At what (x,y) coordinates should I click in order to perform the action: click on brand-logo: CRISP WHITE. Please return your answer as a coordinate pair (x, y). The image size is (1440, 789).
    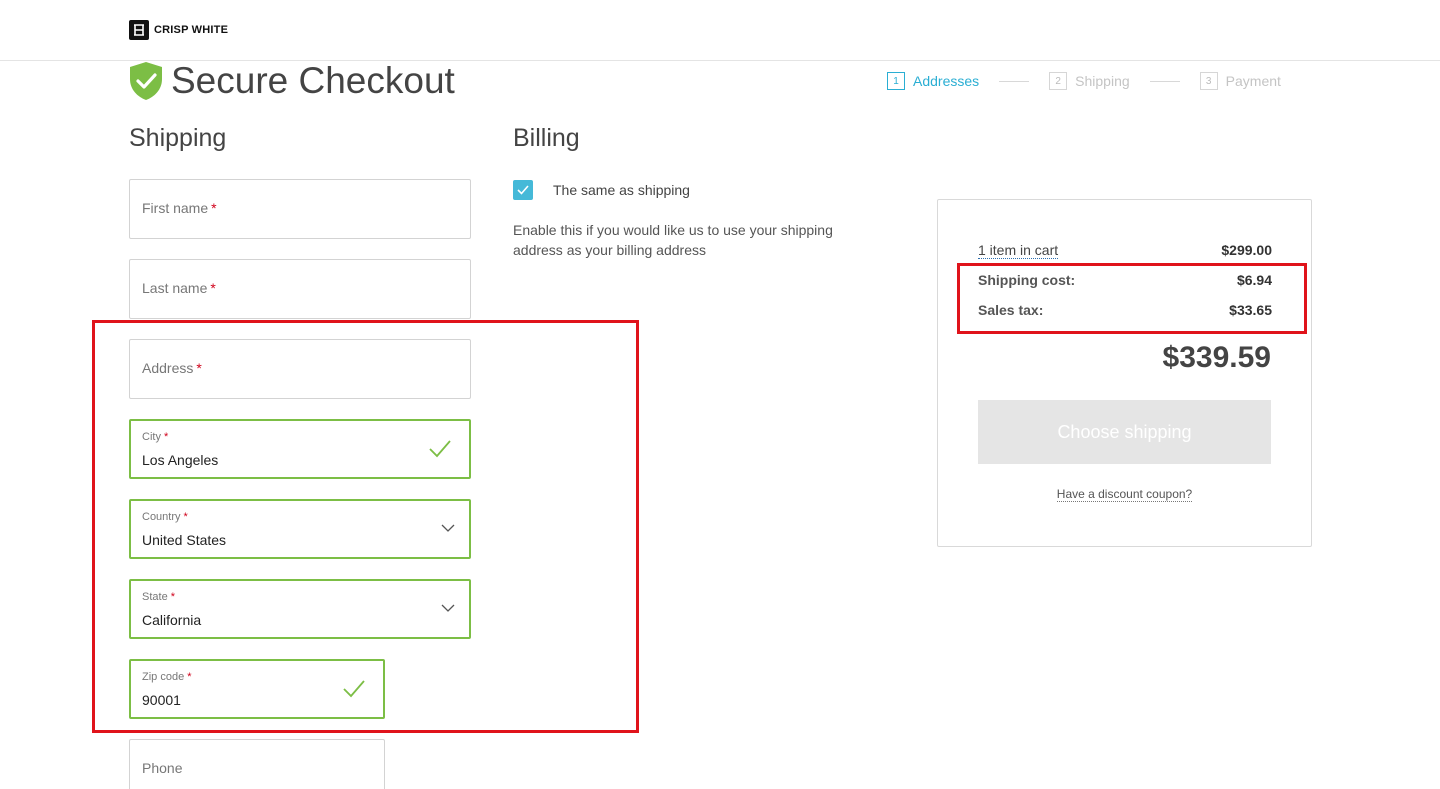
    Looking at the image, I should click on (178, 30).